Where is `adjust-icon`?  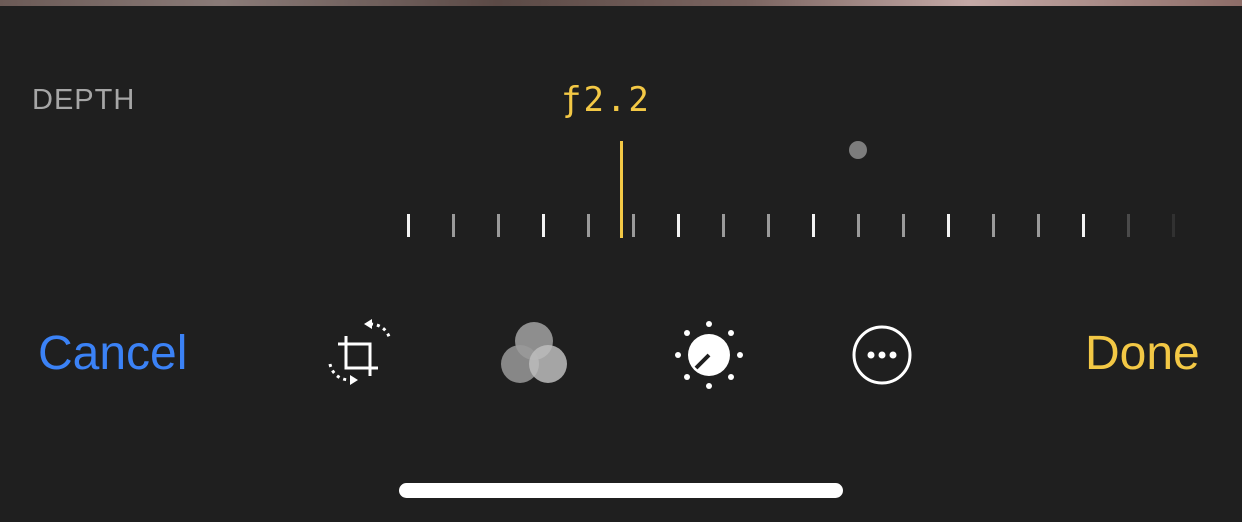 adjust-icon is located at coordinates (709, 355).